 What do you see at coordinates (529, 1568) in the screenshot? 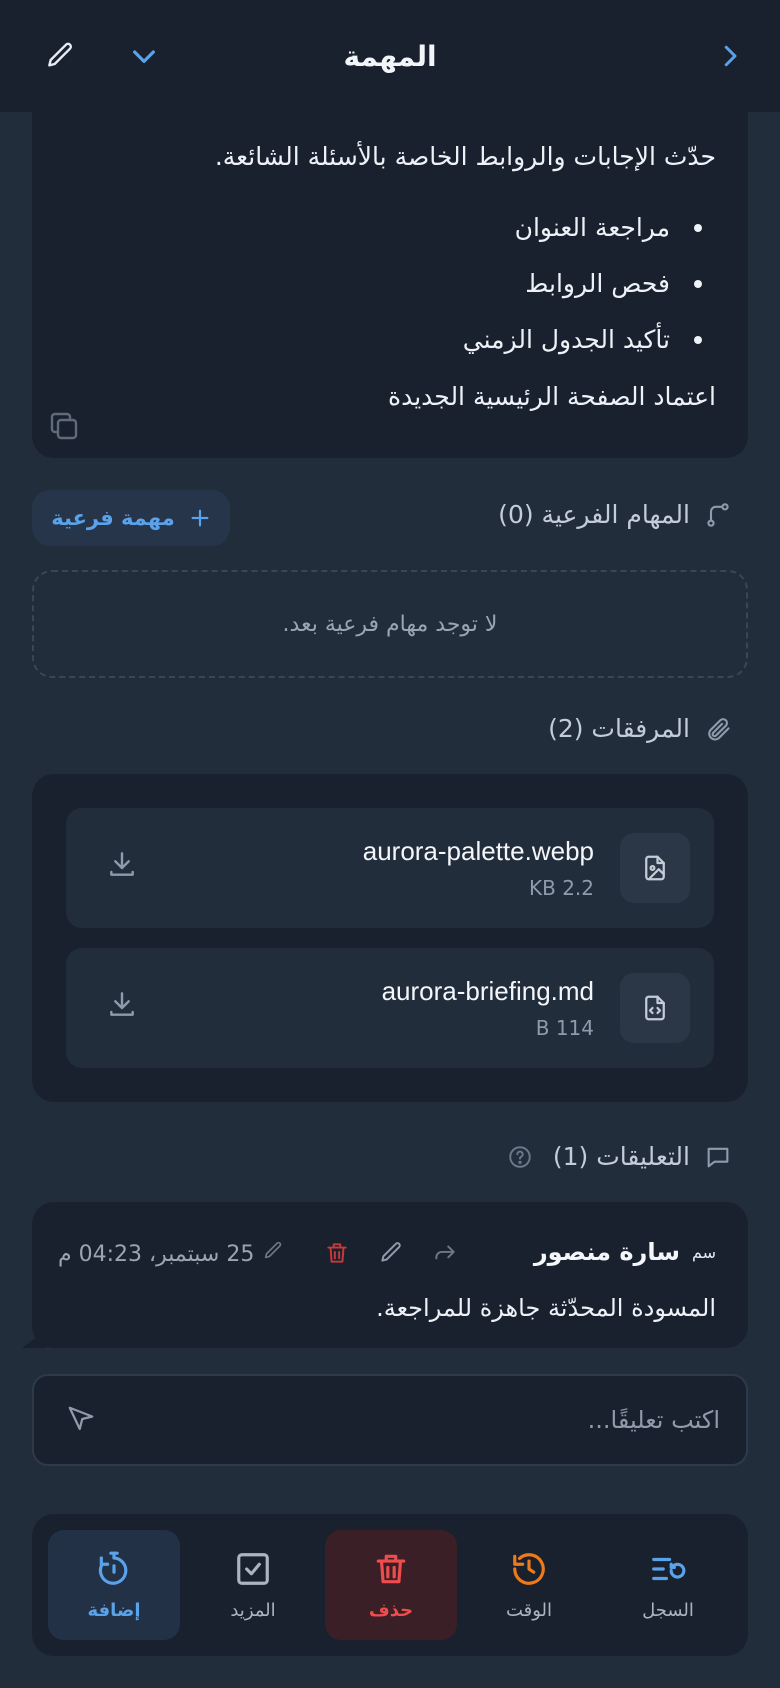
I see `history-clock-icon` at bounding box center [529, 1568].